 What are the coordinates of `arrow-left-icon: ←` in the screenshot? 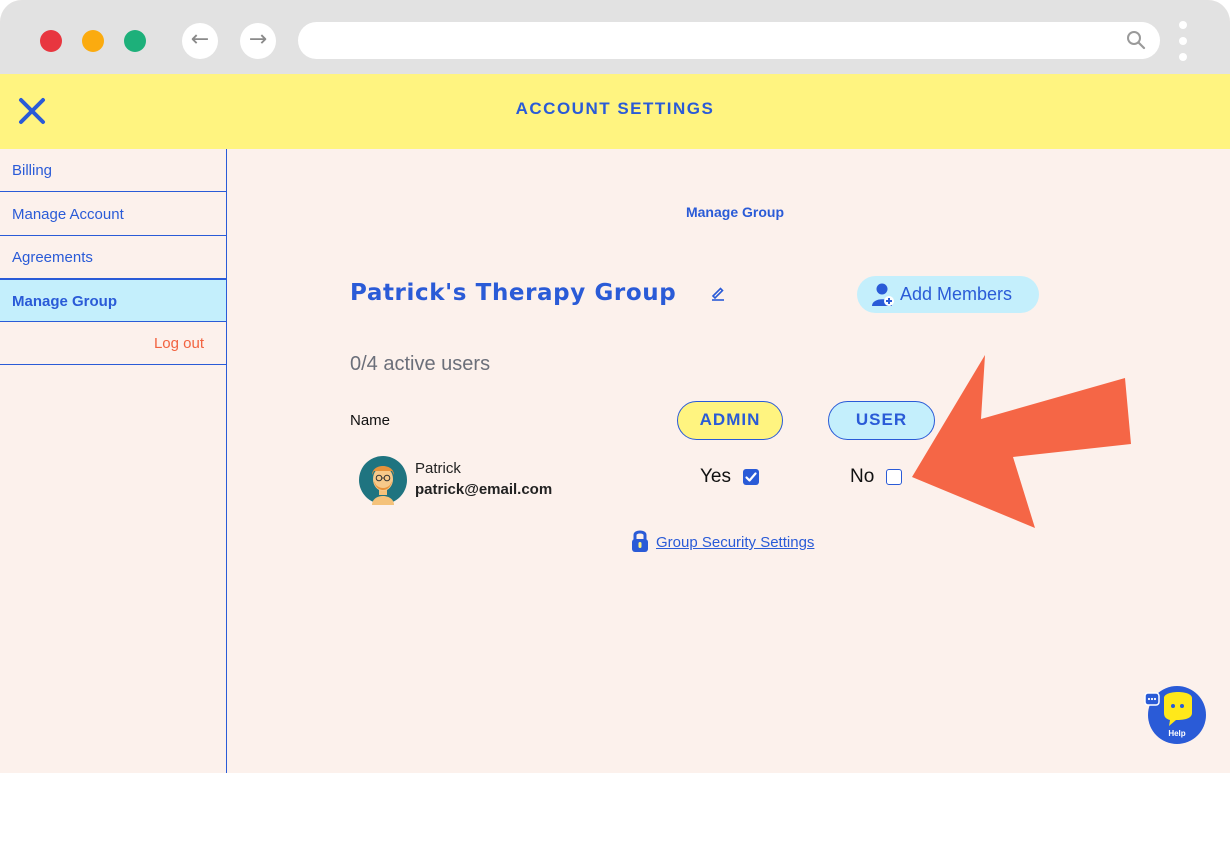 It's located at (200, 39).